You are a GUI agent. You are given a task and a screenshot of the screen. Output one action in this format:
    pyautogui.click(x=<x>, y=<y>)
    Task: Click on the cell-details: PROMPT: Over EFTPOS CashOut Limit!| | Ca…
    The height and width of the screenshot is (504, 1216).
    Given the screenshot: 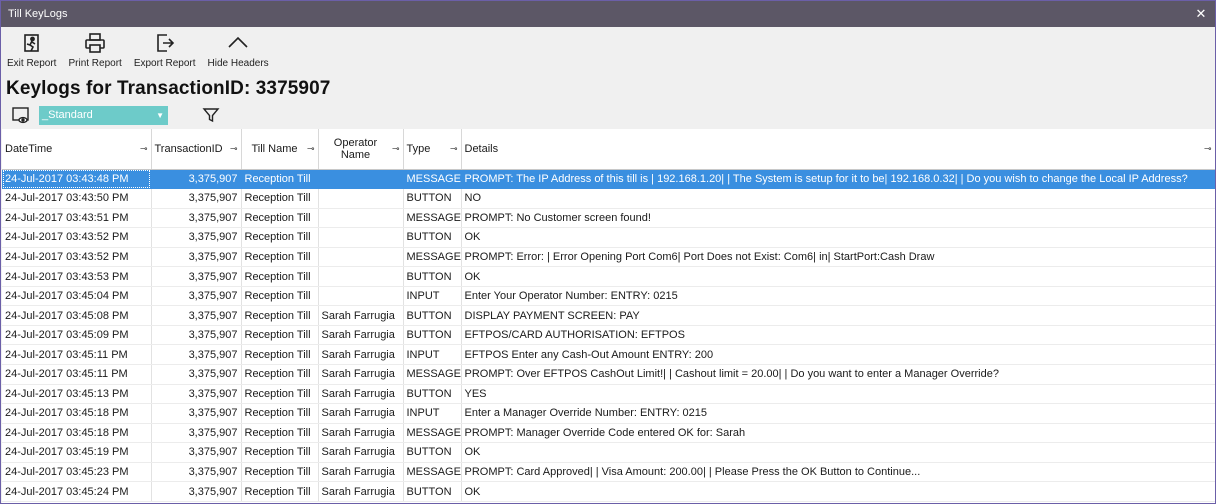 What is the action you would take?
    pyautogui.click(x=838, y=374)
    